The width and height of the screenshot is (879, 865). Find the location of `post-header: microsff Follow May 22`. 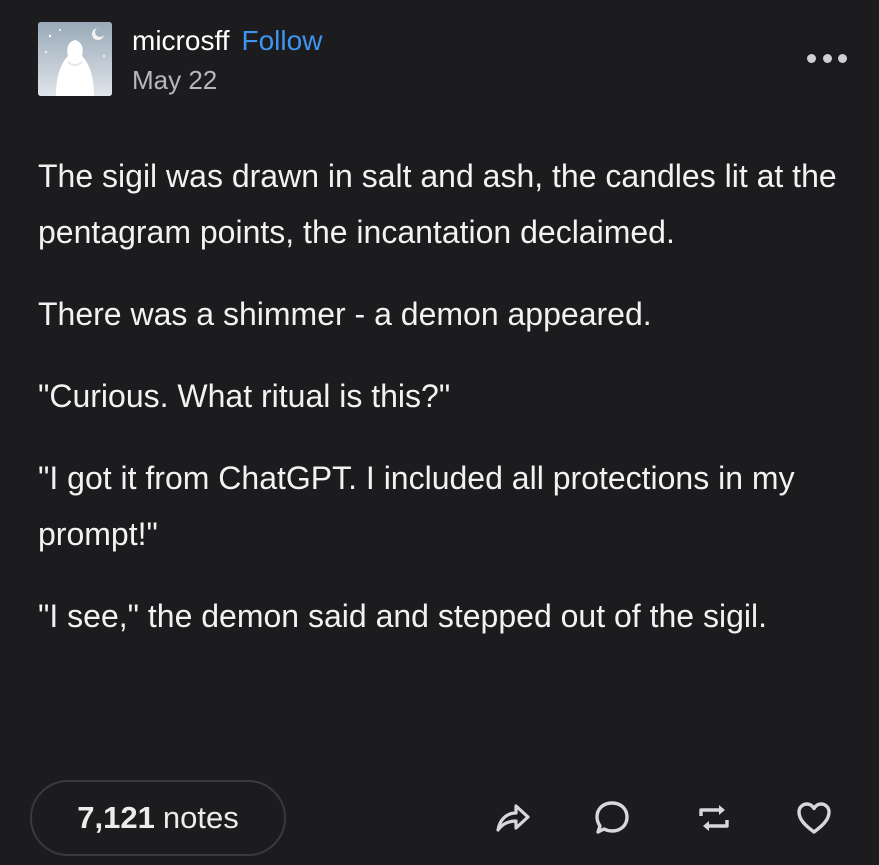

post-header: microsff Follow May 22 is located at coordinates (180, 59).